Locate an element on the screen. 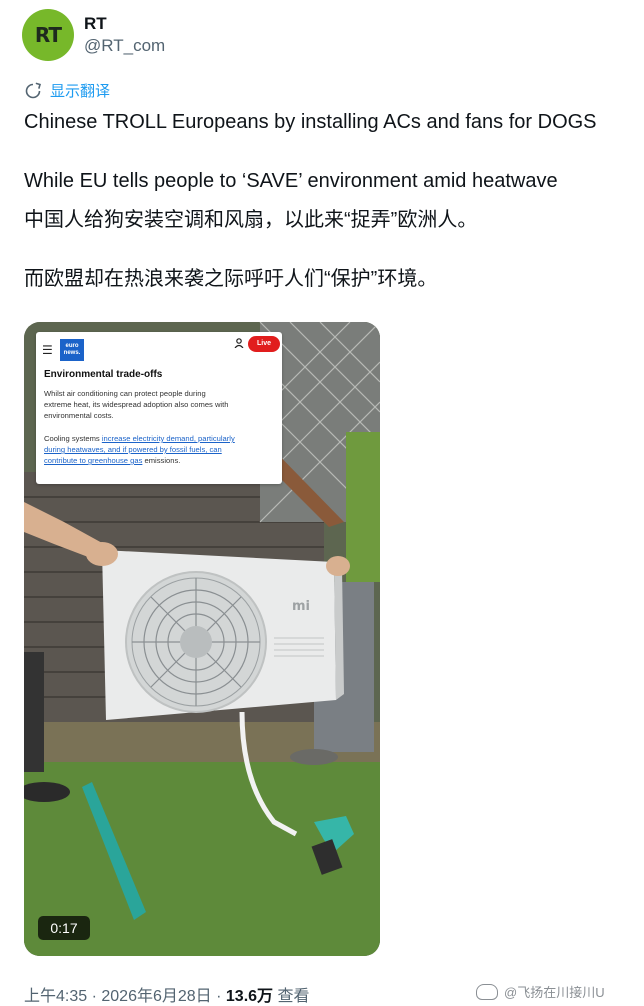 This screenshot has width=644, height=1006. menu-icon: ☰ is located at coordinates (47, 350).